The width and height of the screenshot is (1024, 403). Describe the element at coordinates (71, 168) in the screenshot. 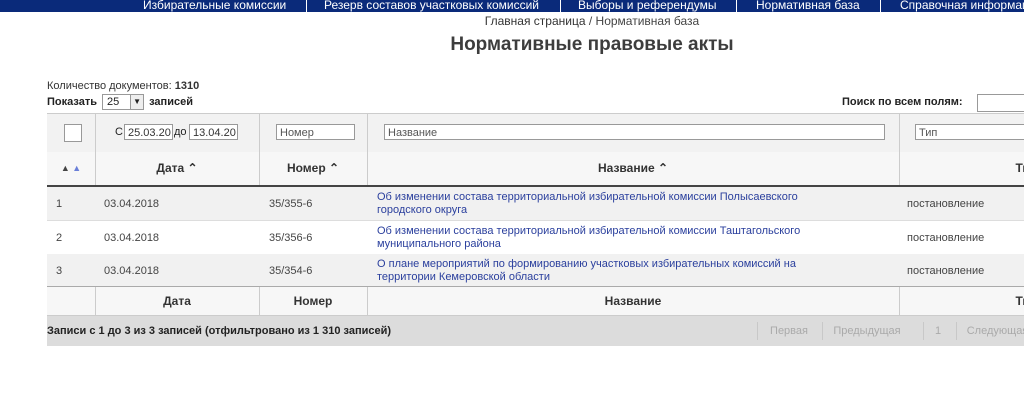

I see `row-number-sort-header: ▲ ▲` at that location.